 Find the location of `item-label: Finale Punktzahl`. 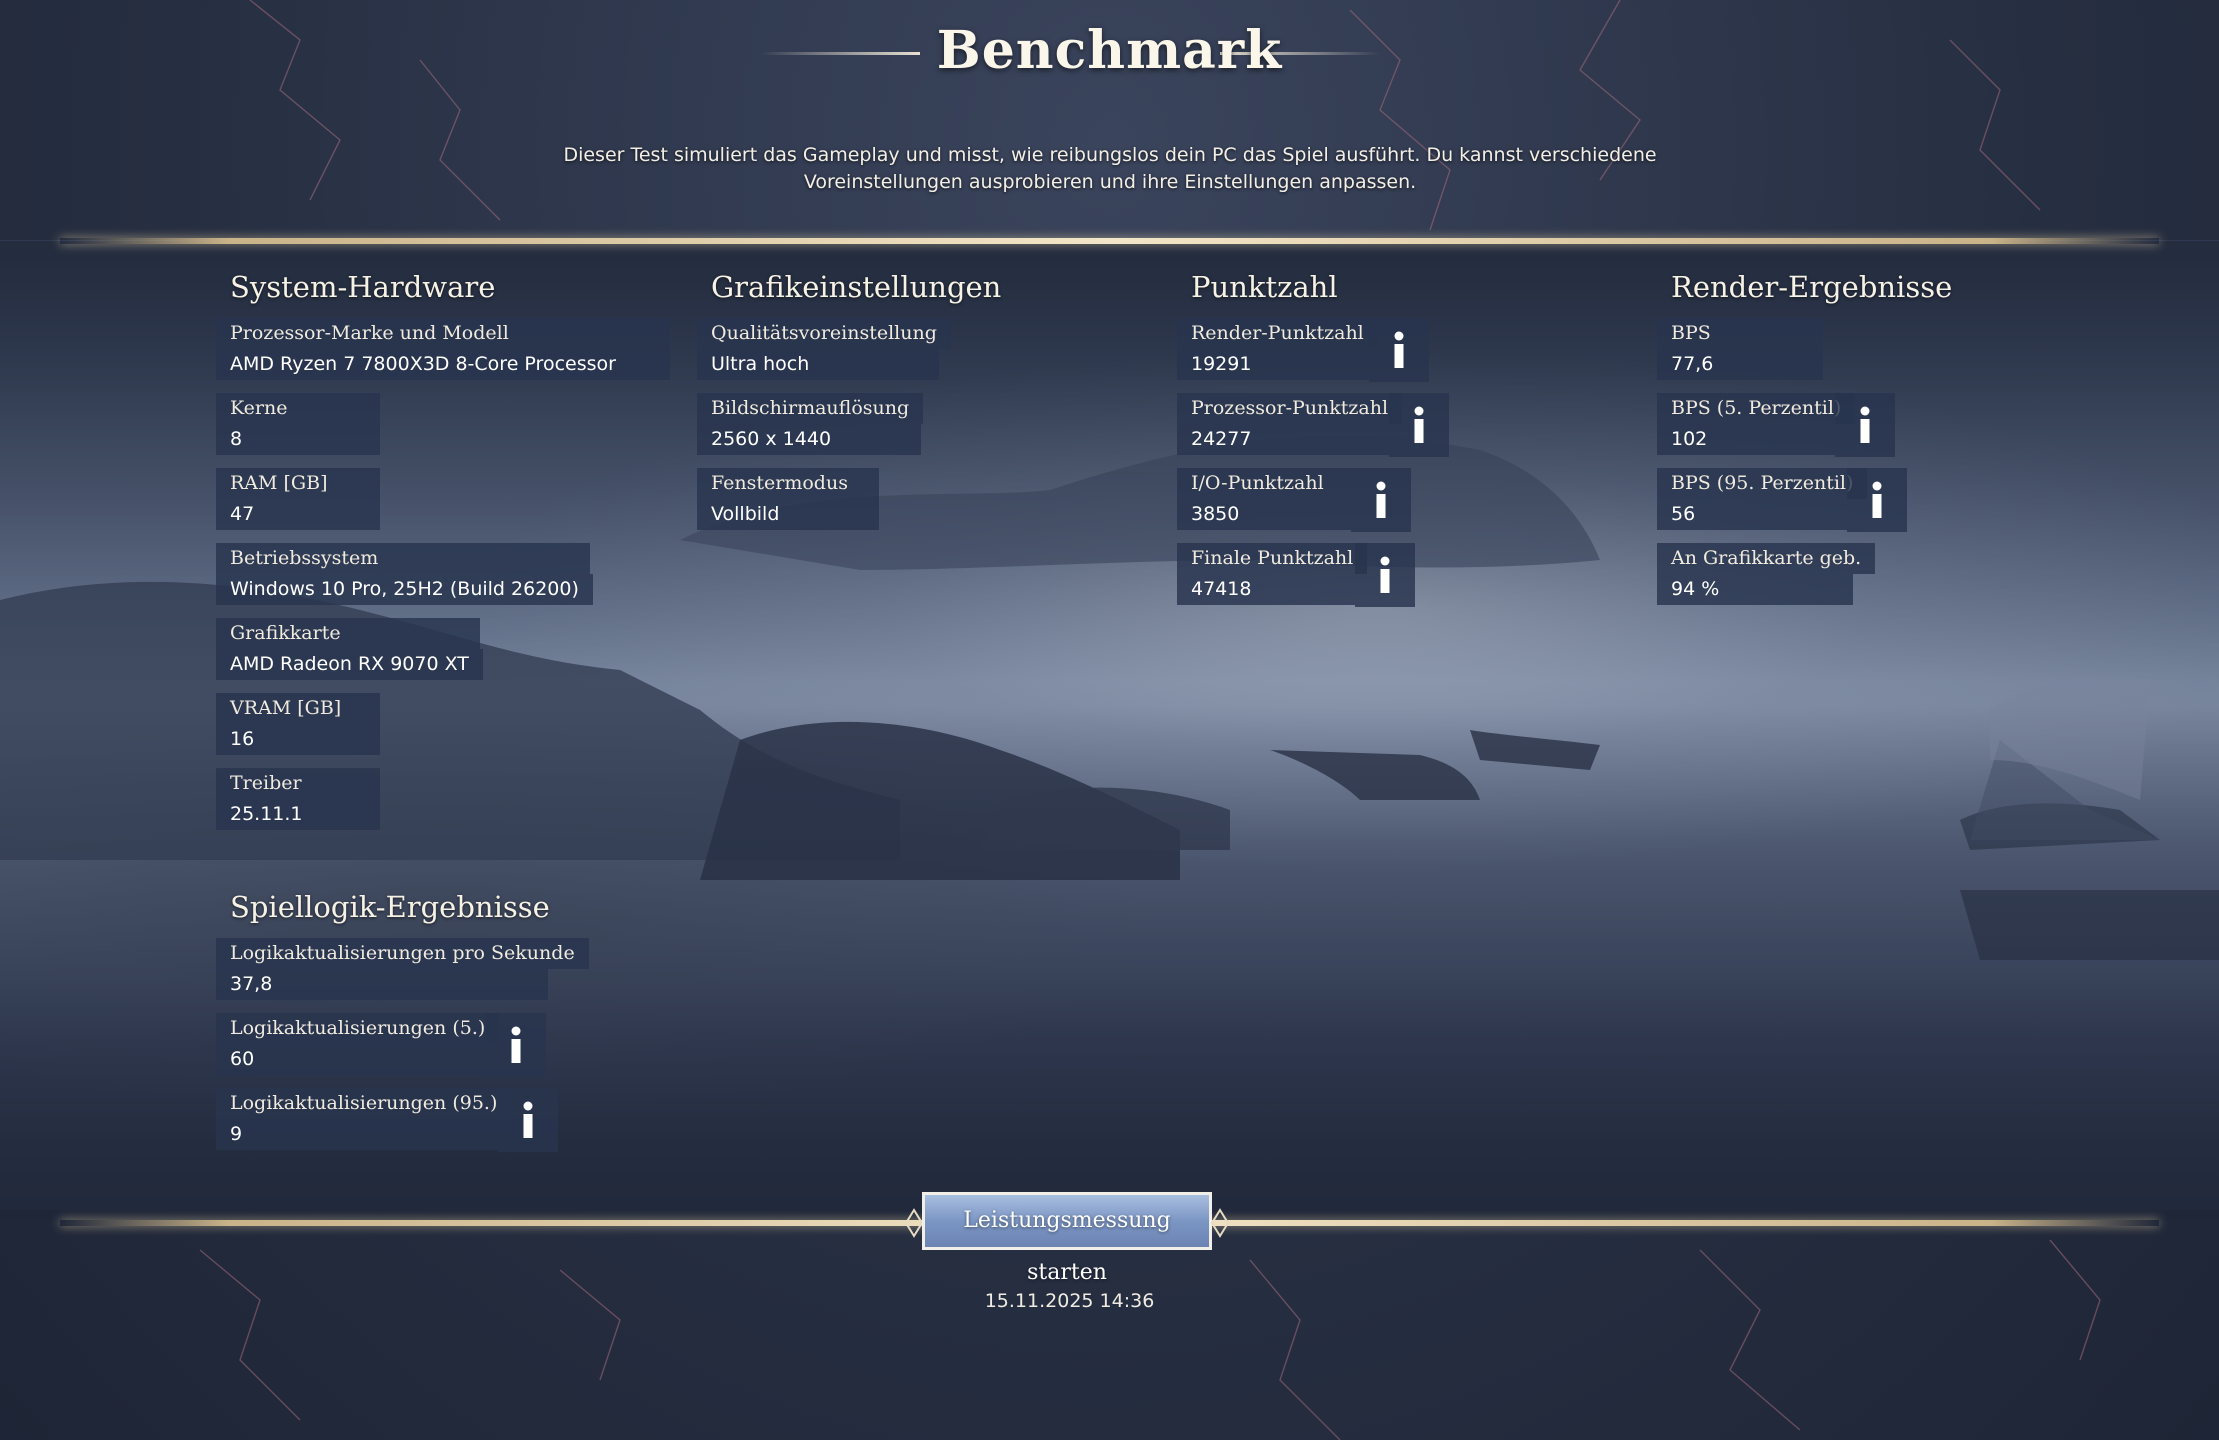

item-label: Finale Punktzahl is located at coordinates (1272, 558).